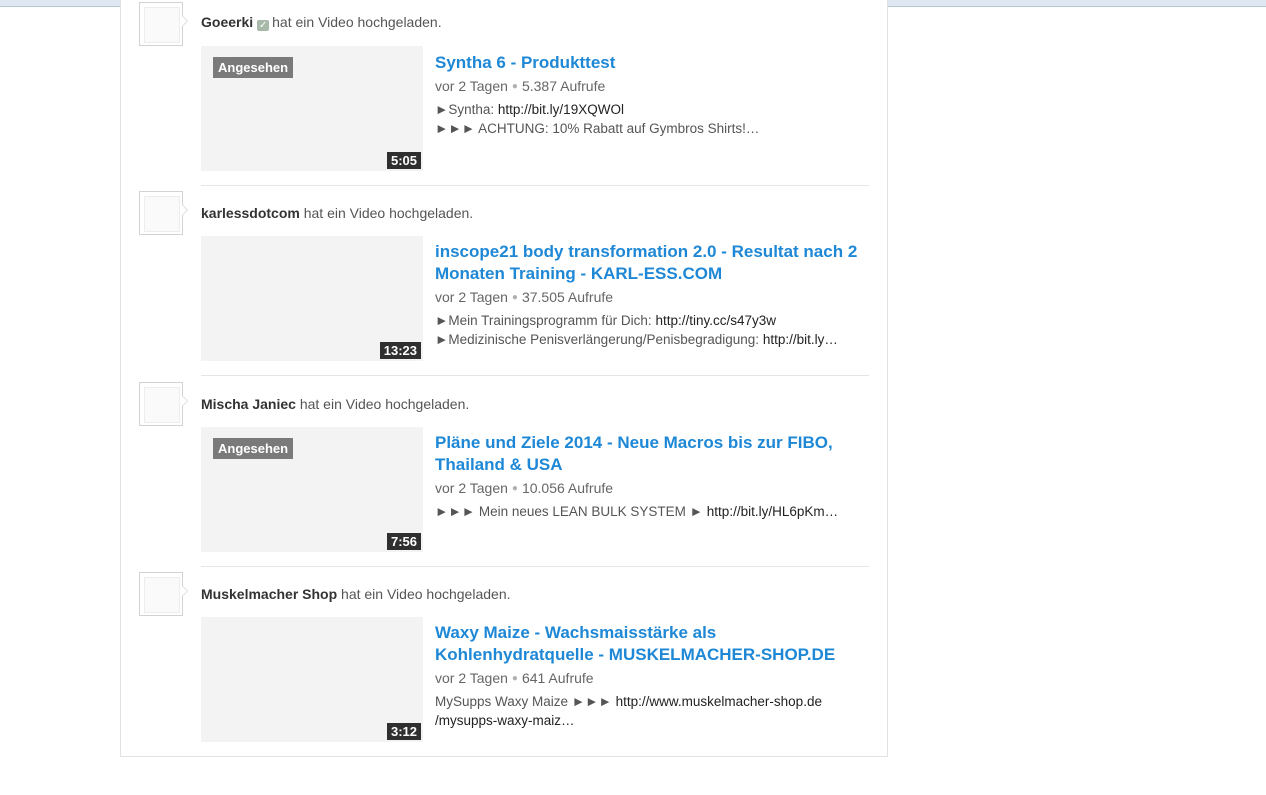  I want to click on video-title-line: Thailand & USA, so click(499, 464).